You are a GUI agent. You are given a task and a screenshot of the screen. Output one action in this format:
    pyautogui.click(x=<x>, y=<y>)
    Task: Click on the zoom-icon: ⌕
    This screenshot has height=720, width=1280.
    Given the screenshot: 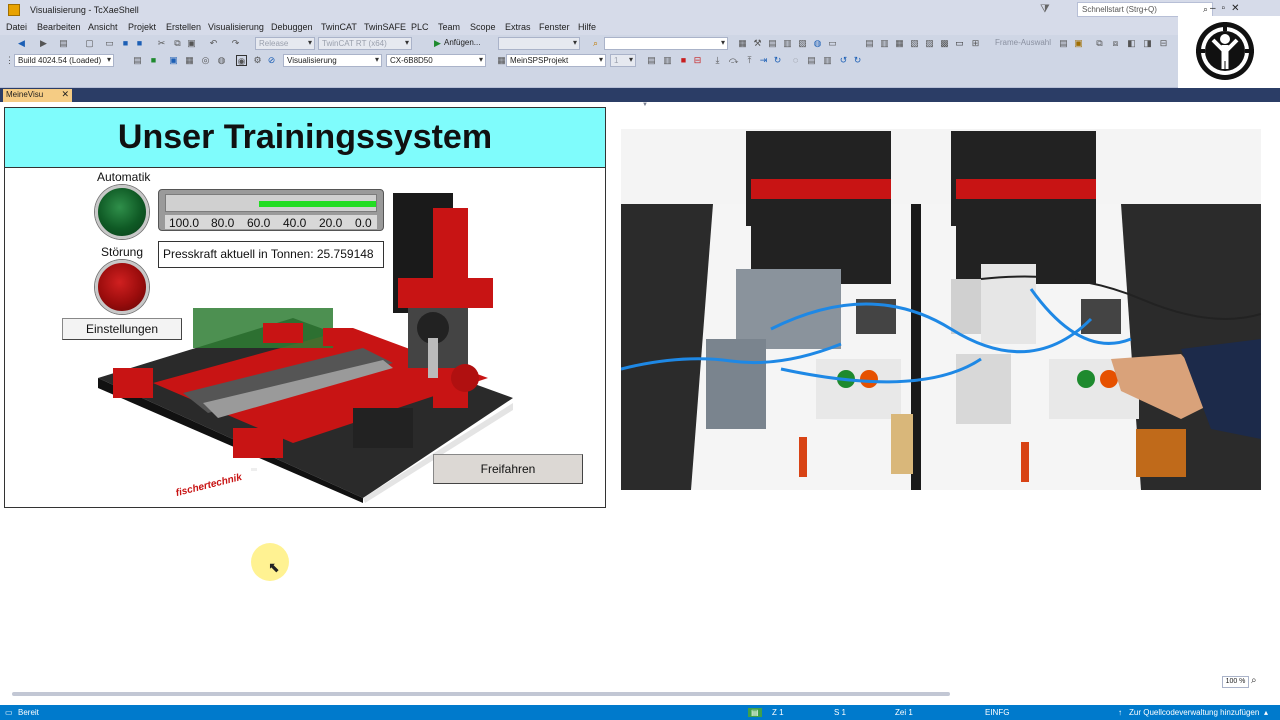 What is the action you would take?
    pyautogui.click(x=1254, y=680)
    